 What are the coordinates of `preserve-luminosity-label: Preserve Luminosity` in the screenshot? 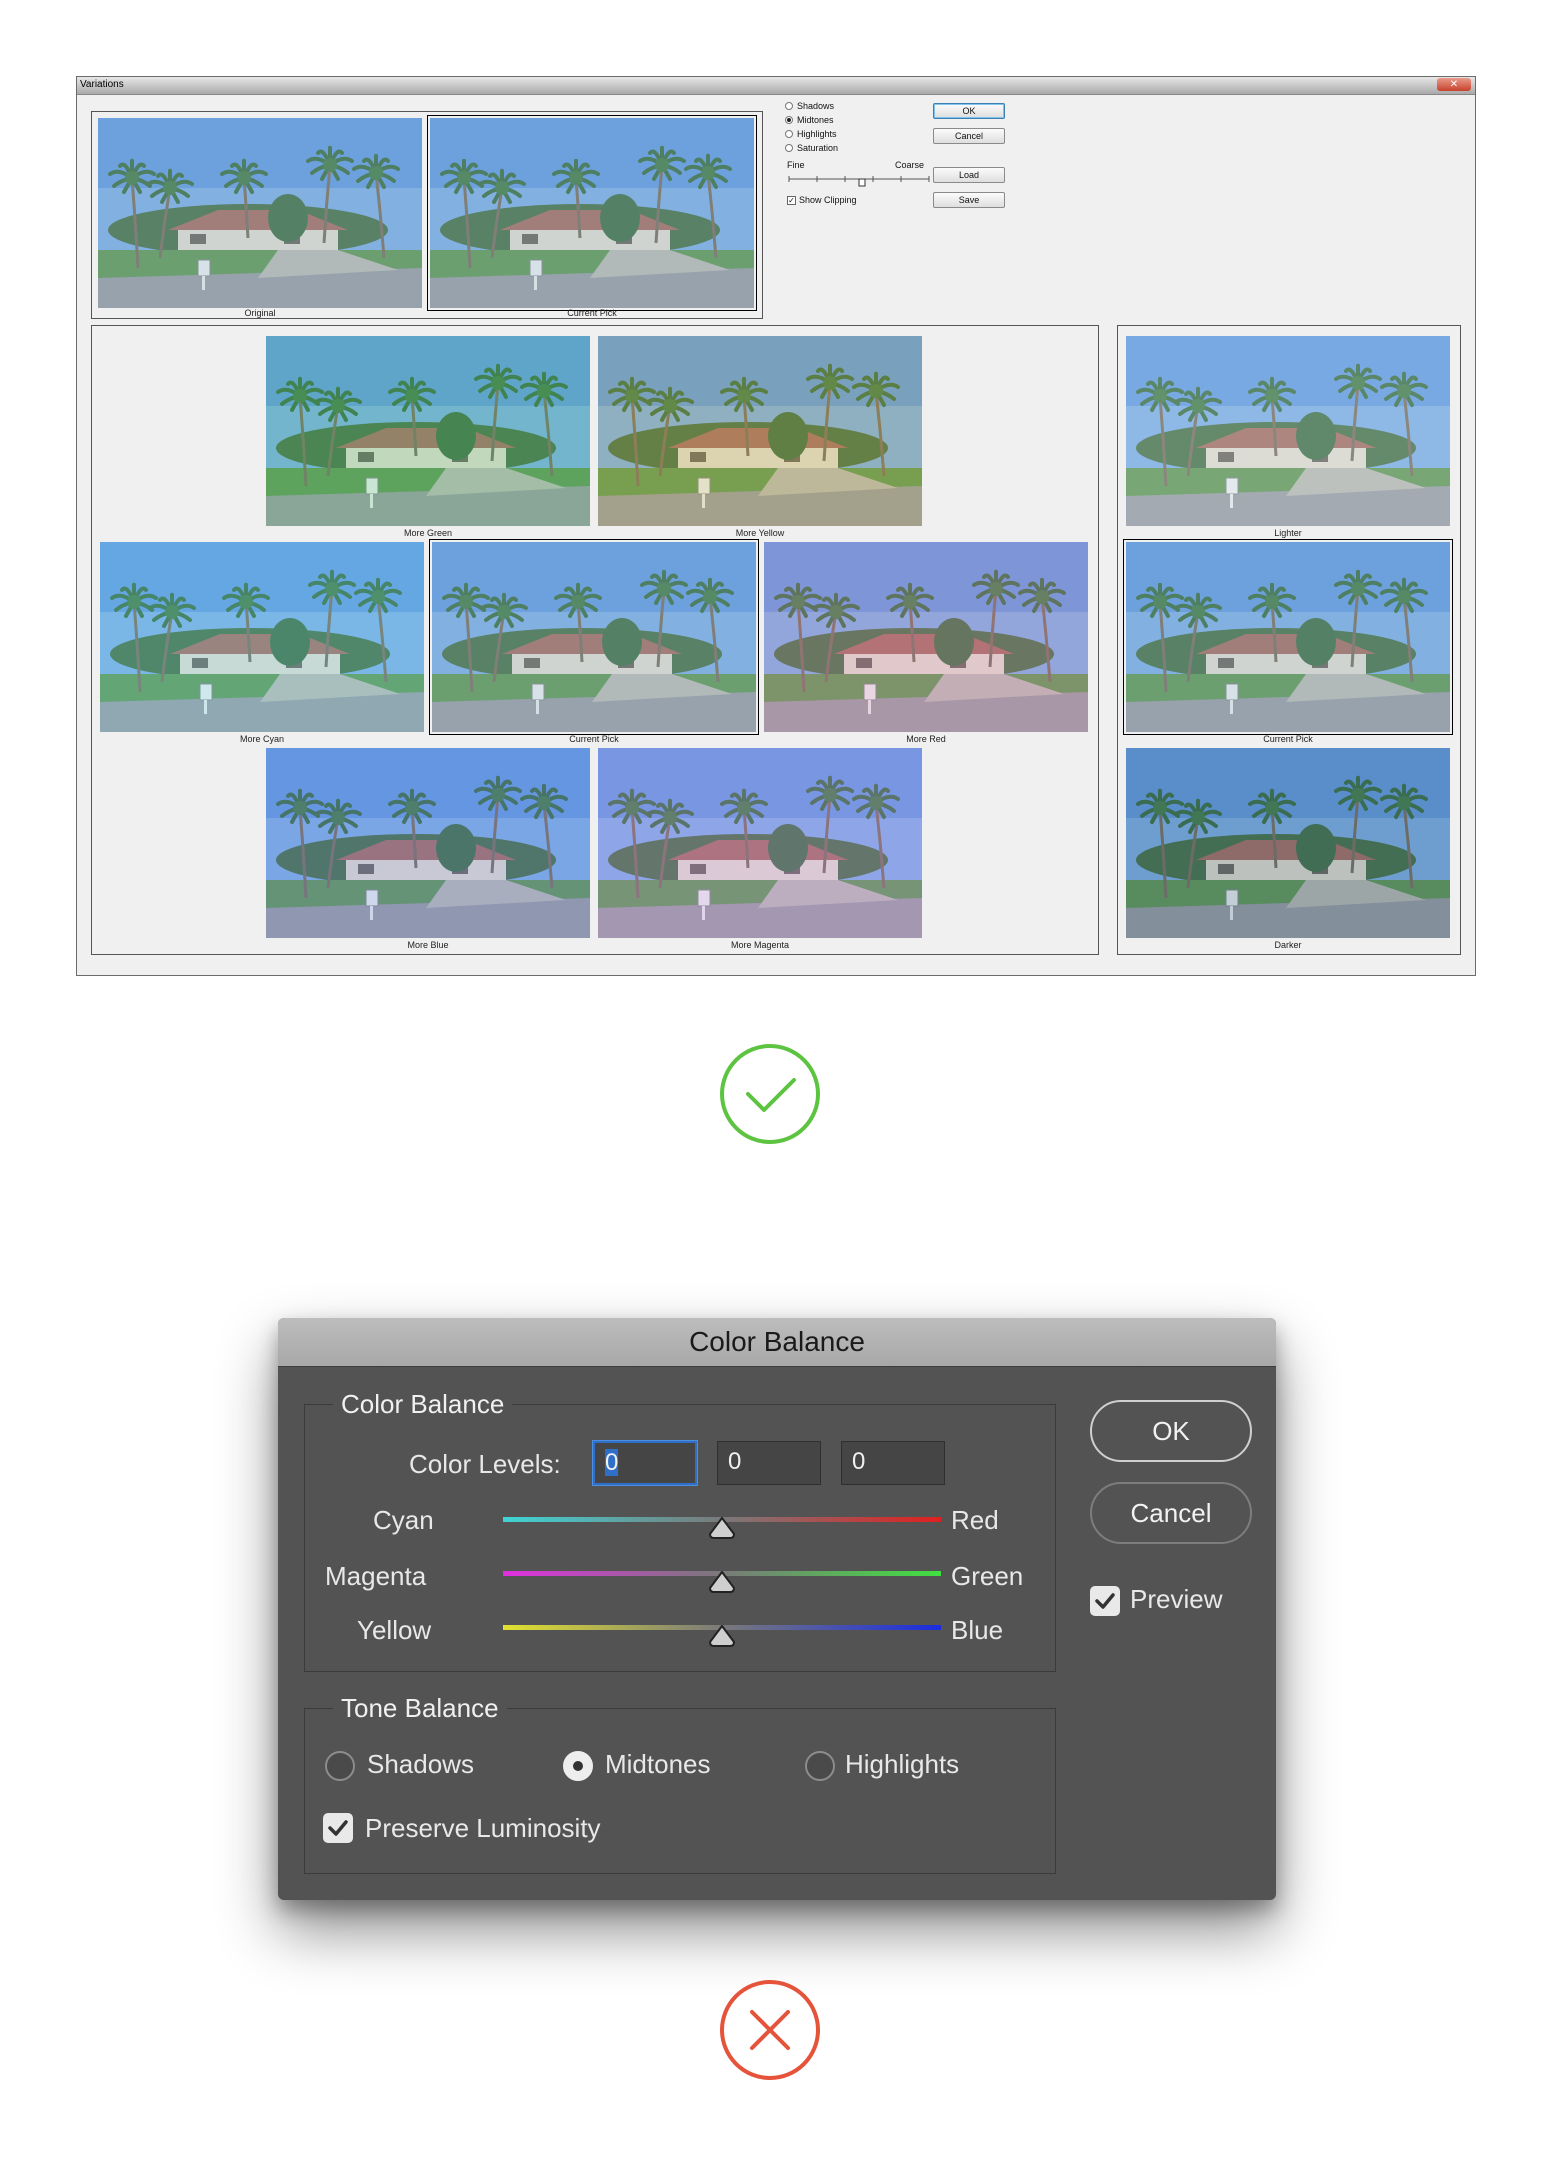 It's located at (483, 1828).